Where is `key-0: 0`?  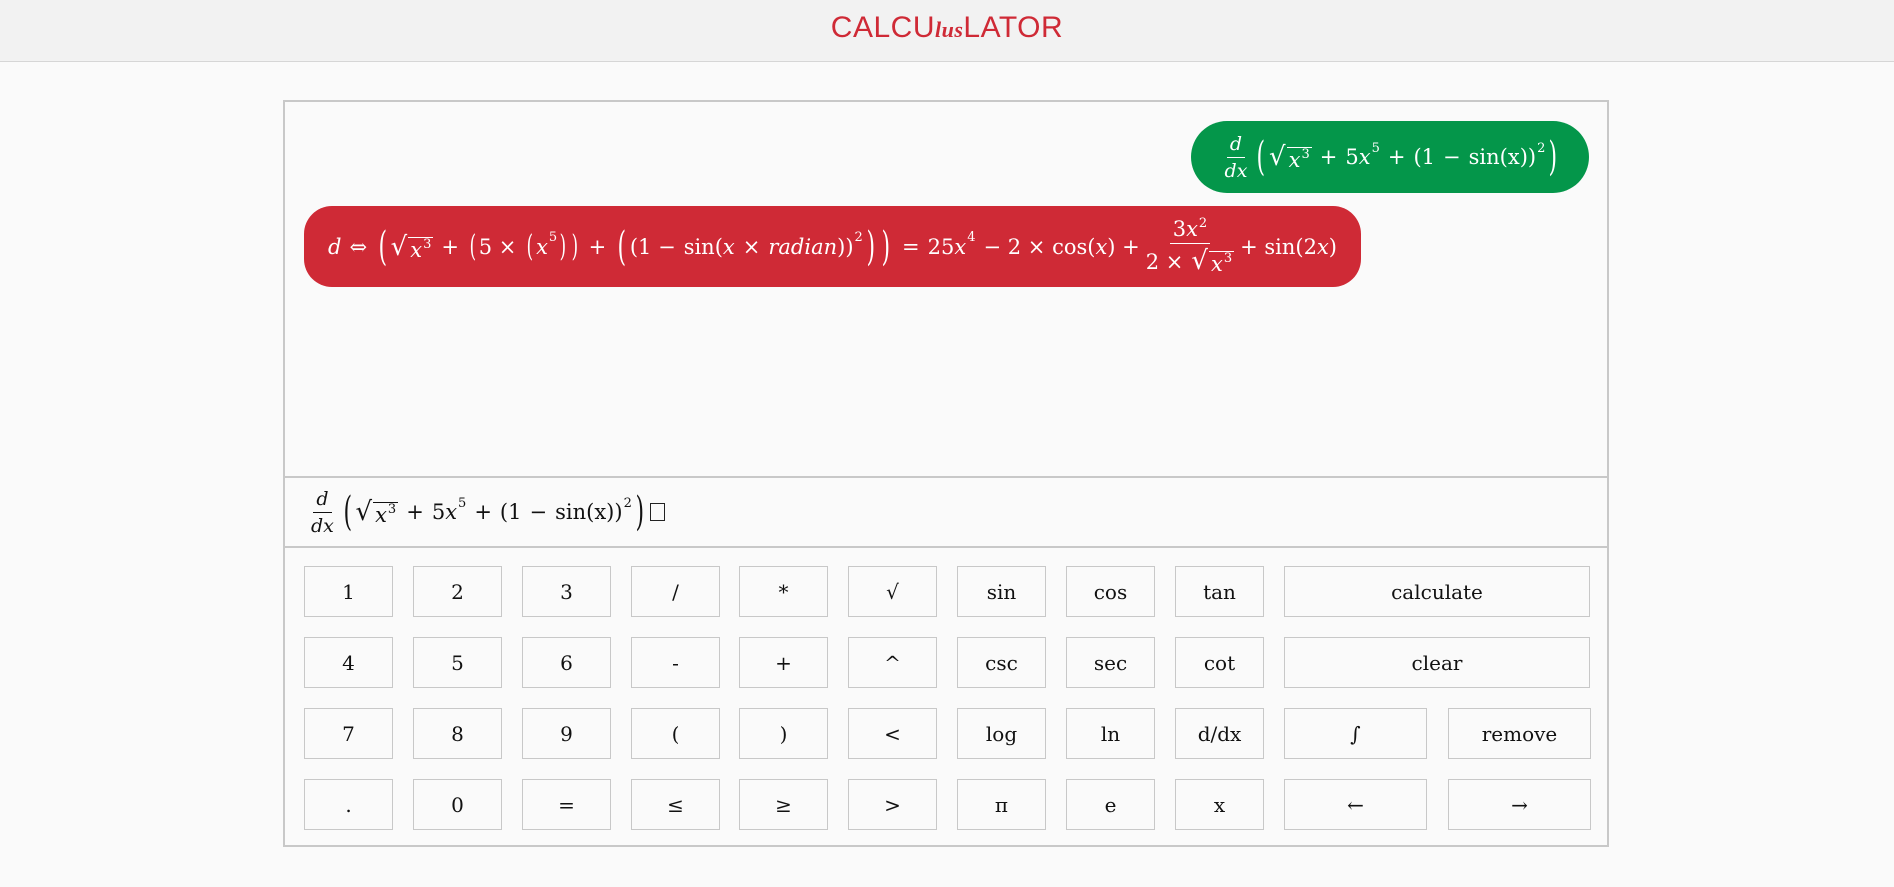 key-0: 0 is located at coordinates (457, 804).